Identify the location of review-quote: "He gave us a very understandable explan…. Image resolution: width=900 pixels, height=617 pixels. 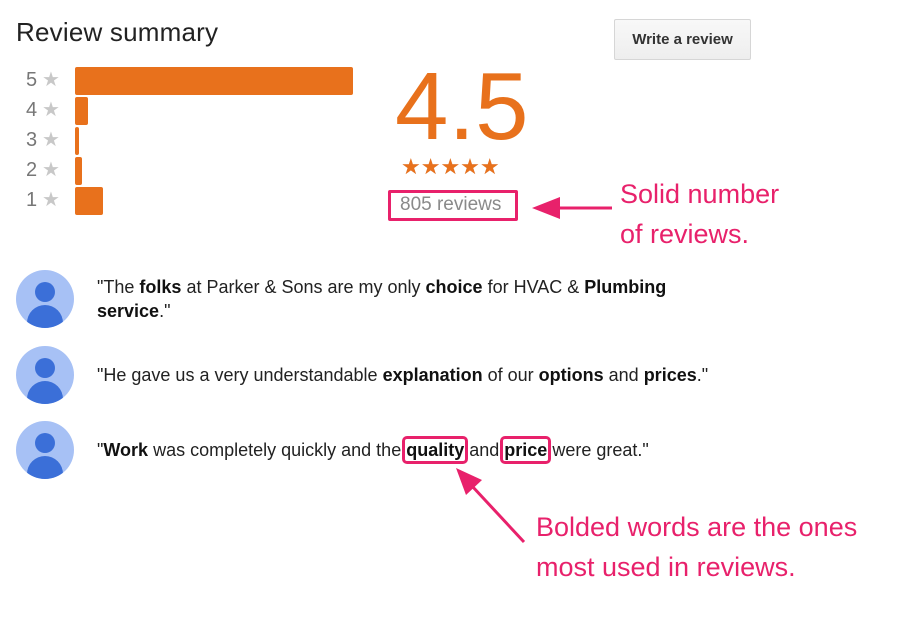
(477, 375).